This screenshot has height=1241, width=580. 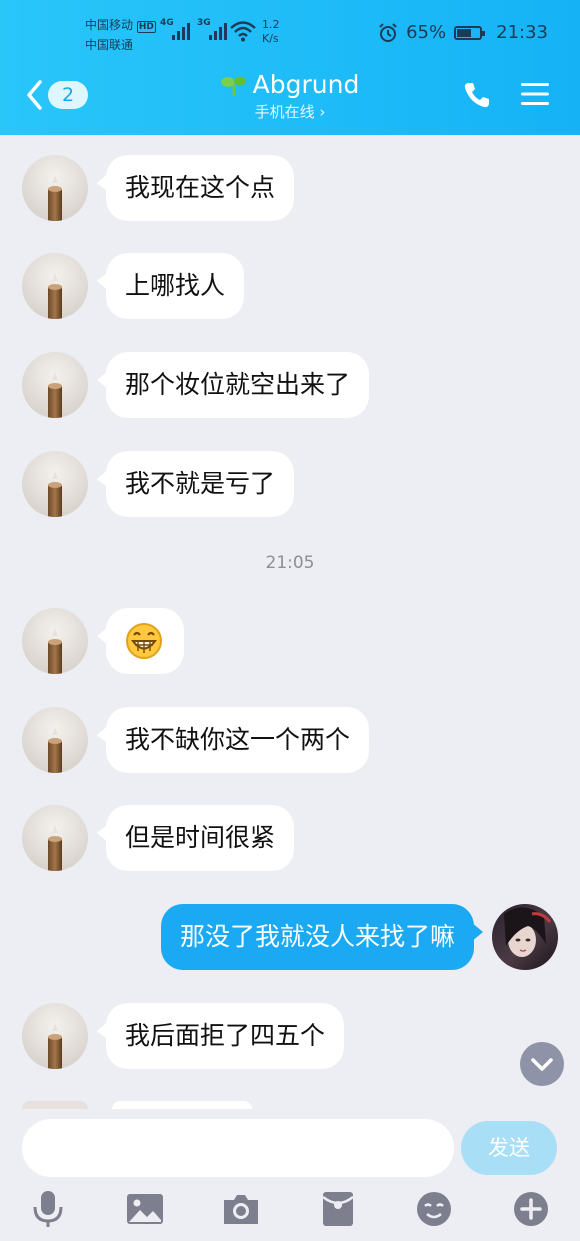 What do you see at coordinates (48, 1209) in the screenshot?
I see `microphone-icon` at bounding box center [48, 1209].